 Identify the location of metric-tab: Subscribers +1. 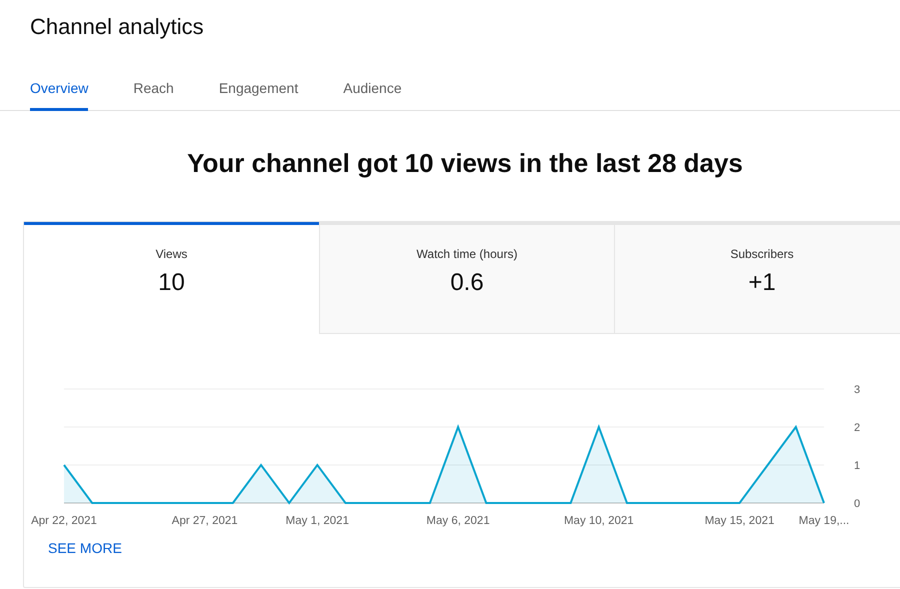
(757, 278).